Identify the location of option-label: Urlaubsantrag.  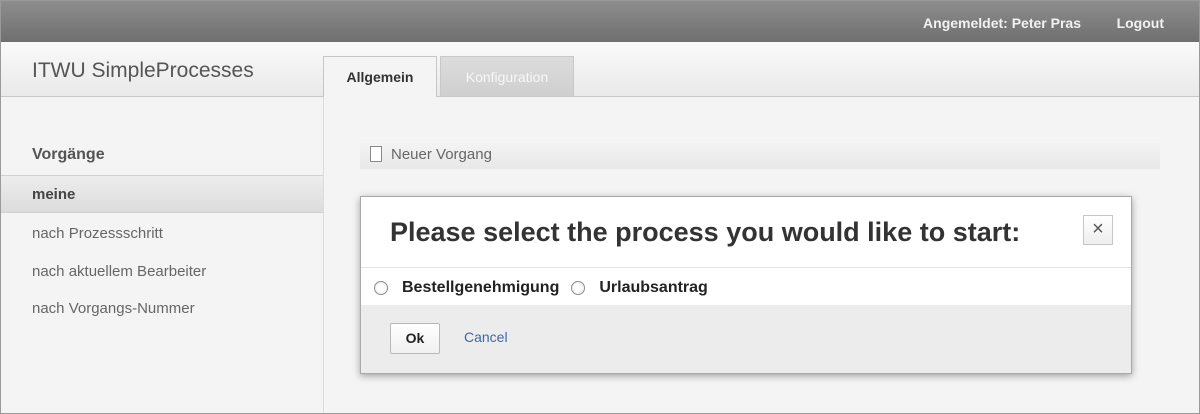
(653, 287).